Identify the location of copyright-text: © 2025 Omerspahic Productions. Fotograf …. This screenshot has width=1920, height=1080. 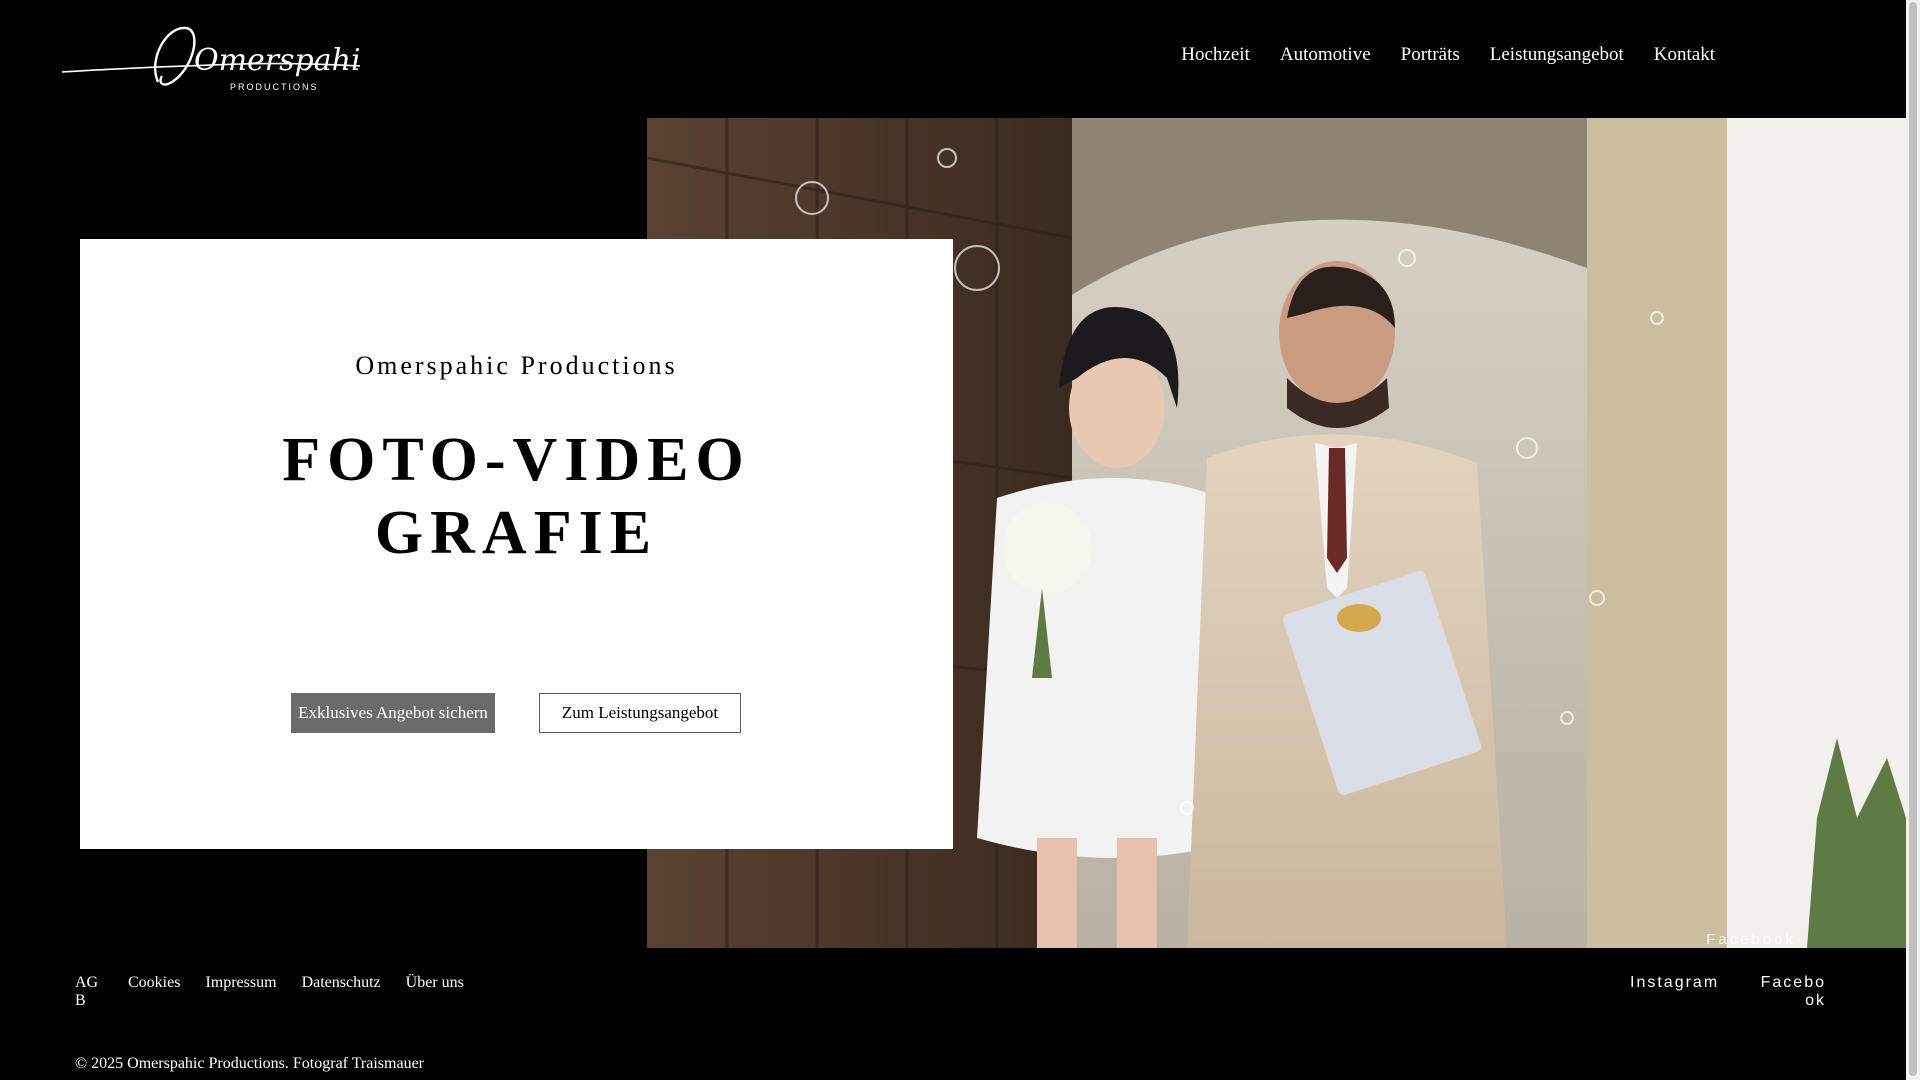
(250, 1063).